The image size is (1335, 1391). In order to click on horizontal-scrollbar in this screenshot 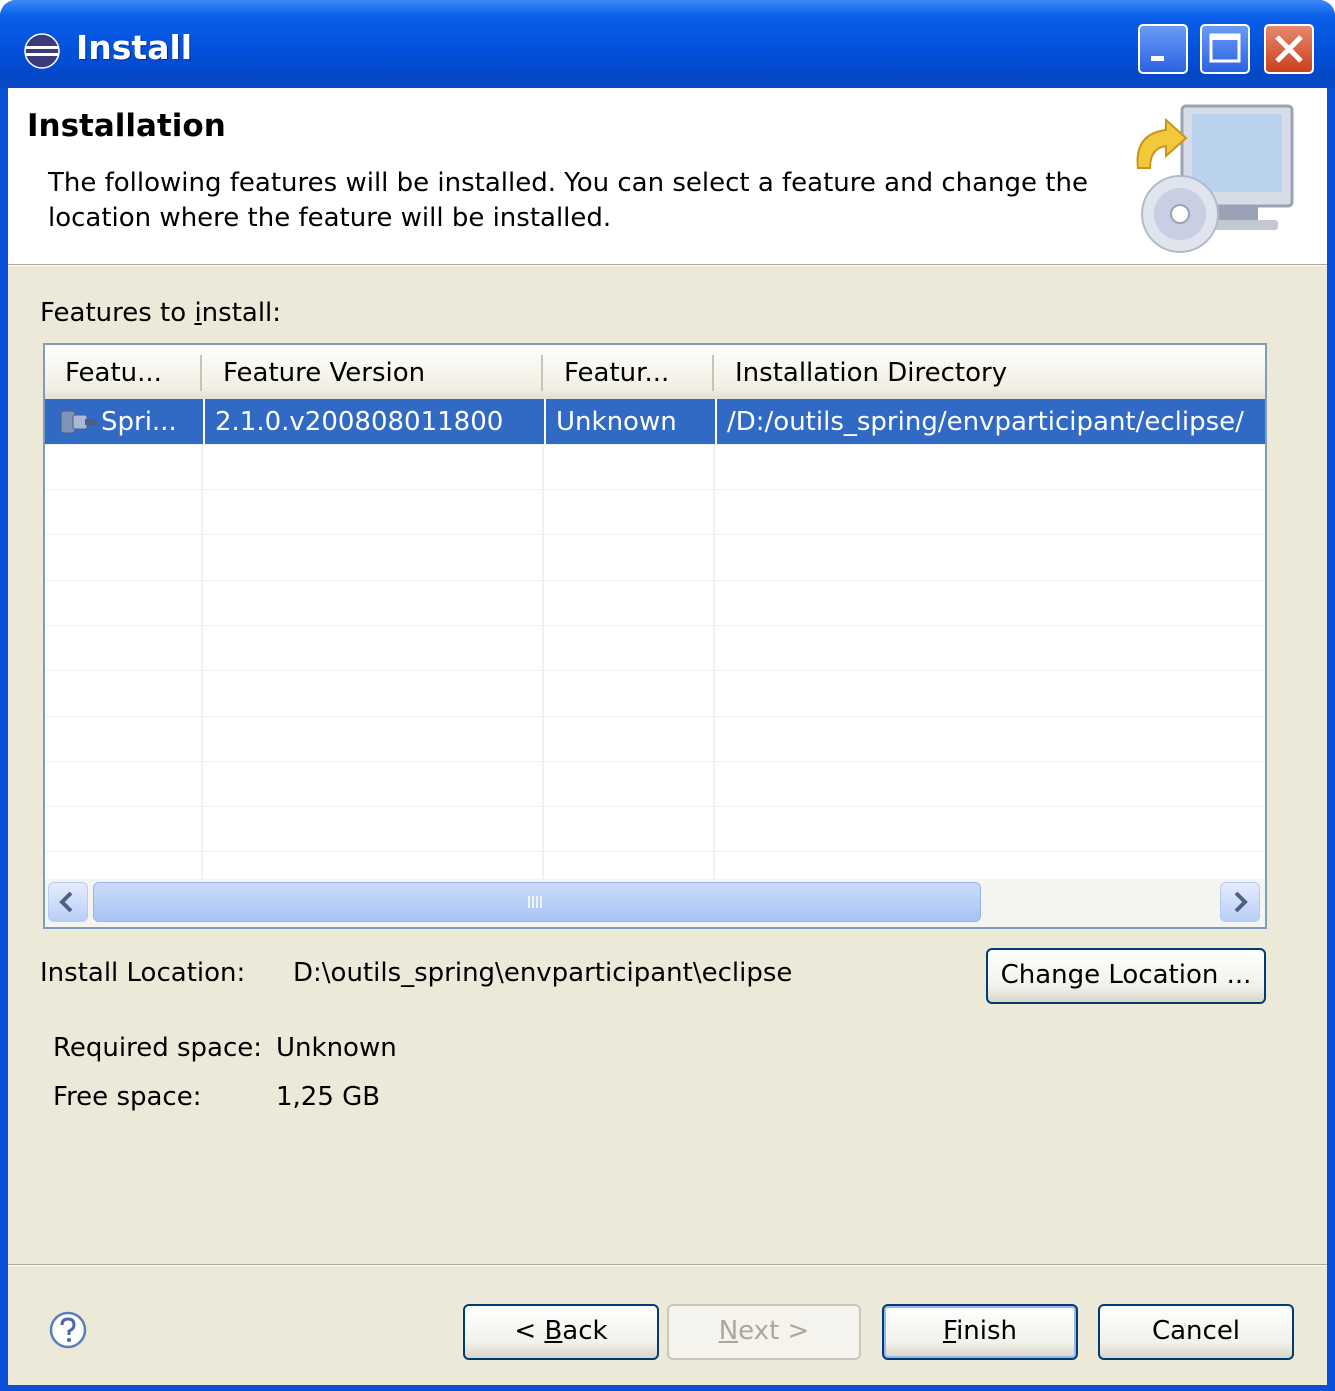, I will do `click(655, 903)`.